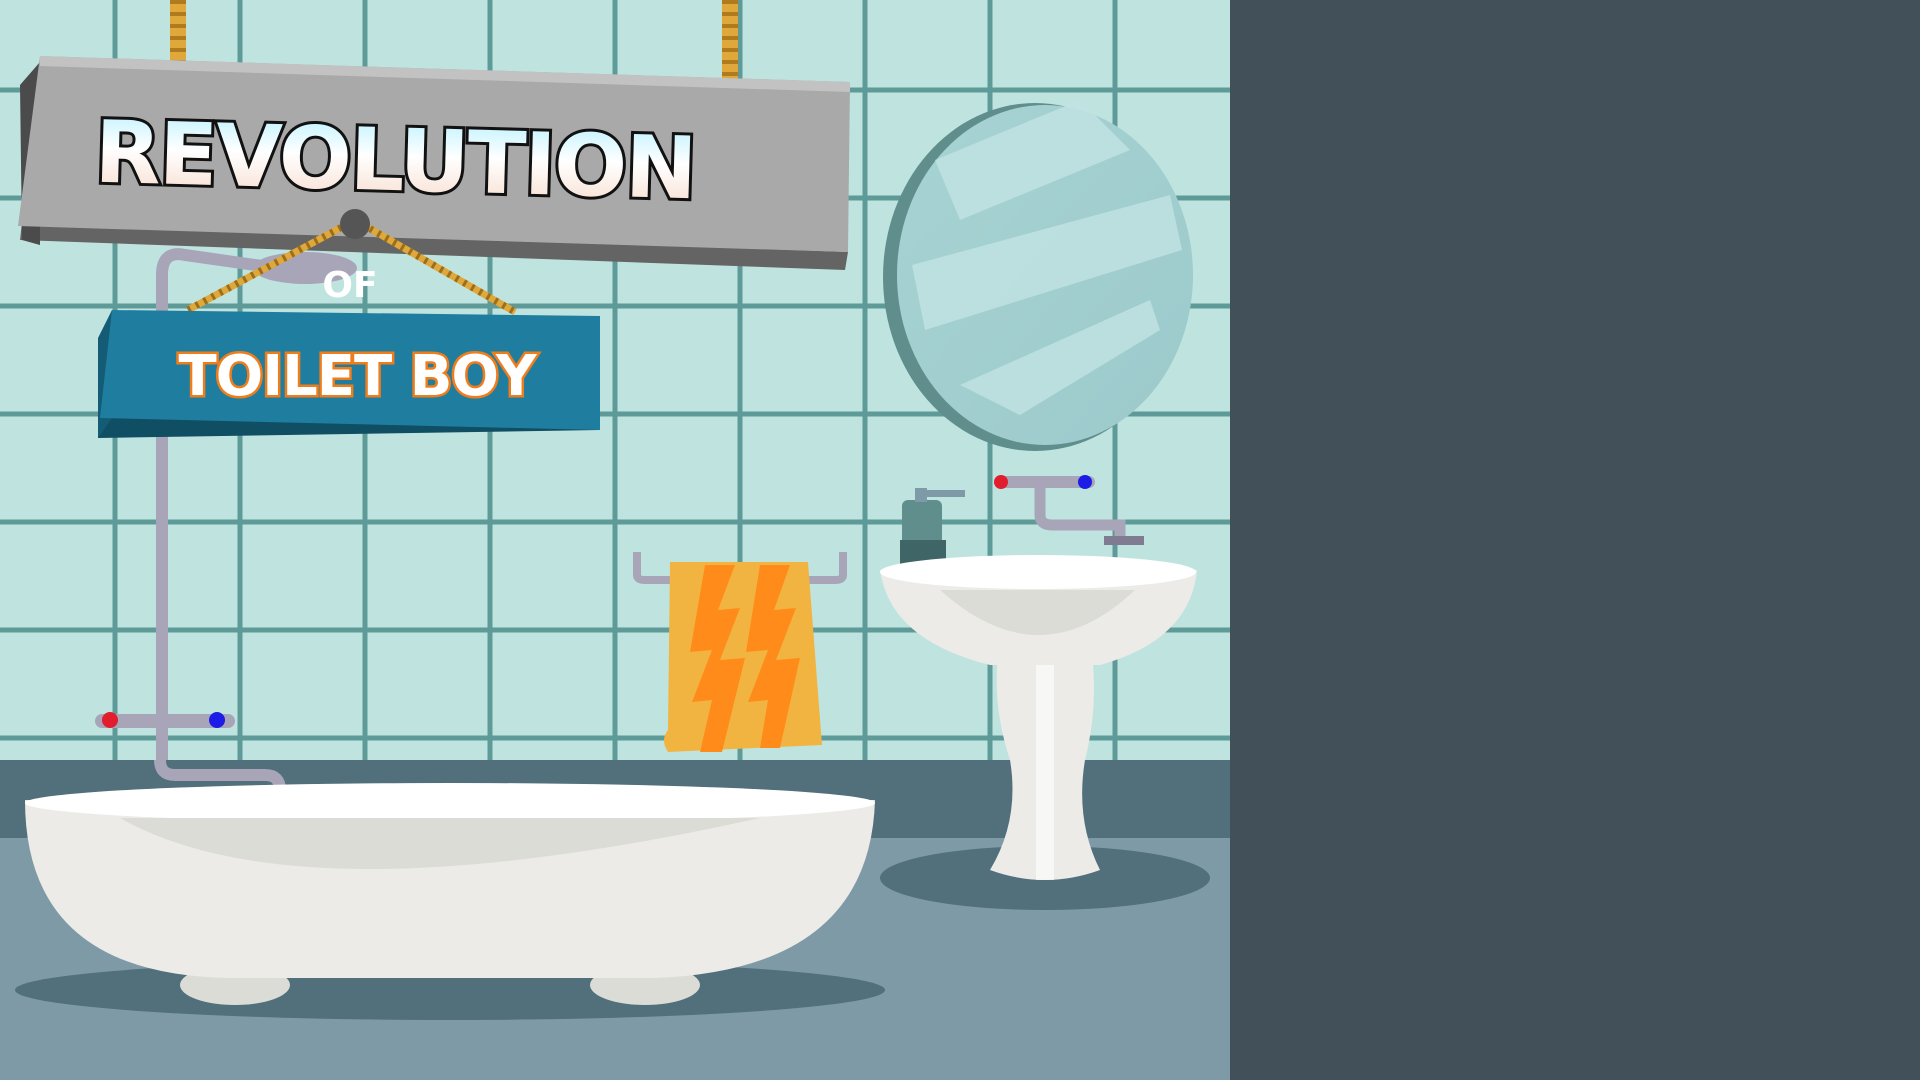  I want to click on title-connector: OF, so click(349, 285).